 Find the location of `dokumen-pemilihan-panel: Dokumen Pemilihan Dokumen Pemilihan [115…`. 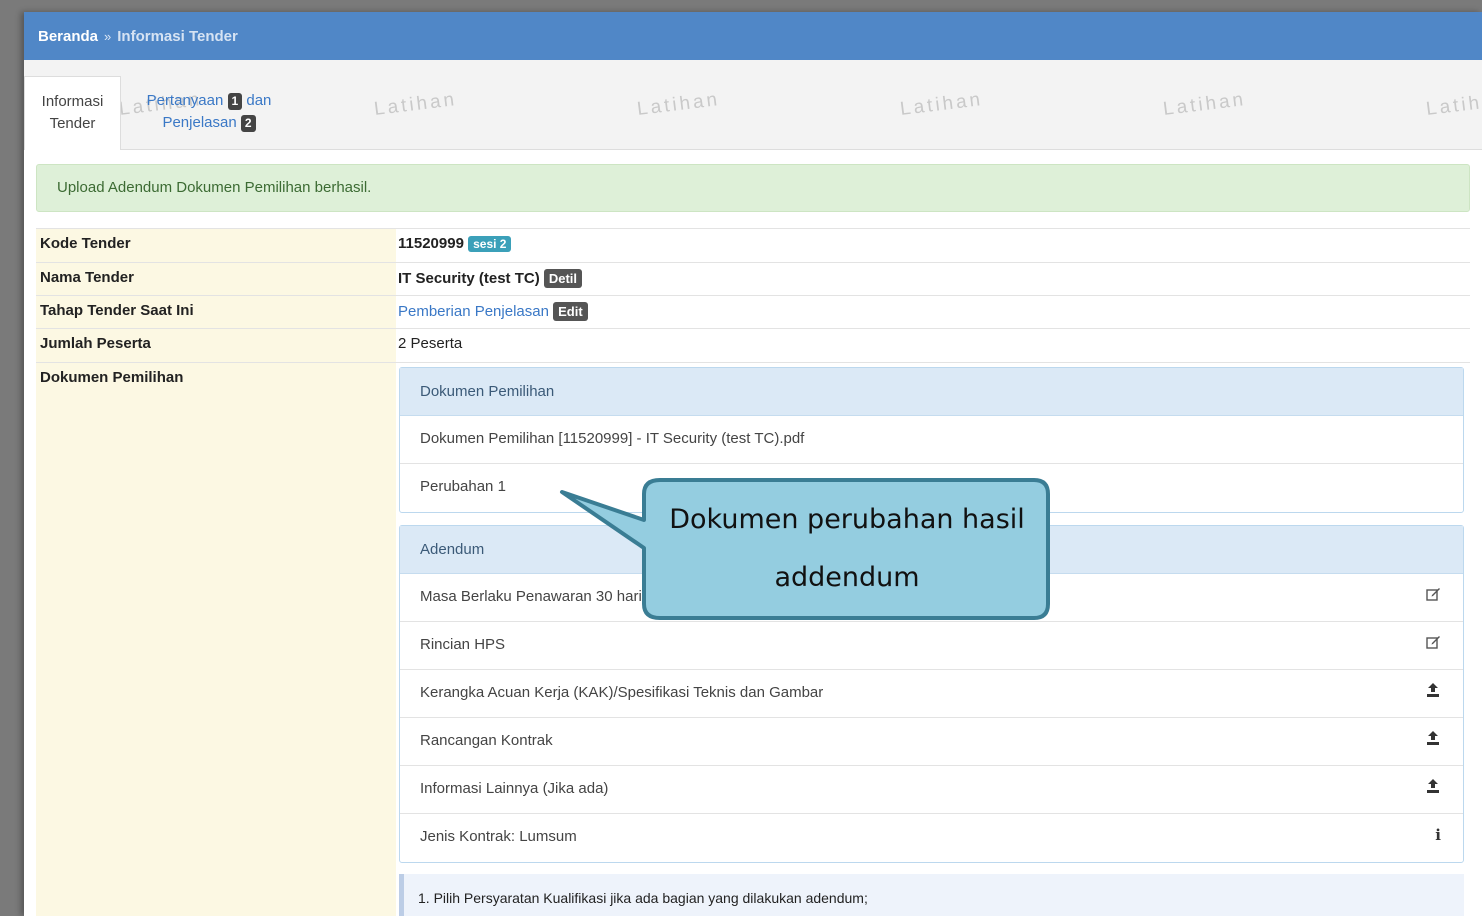

dokumen-pemilihan-panel: Dokumen Pemilihan Dokumen Pemilihan [115… is located at coordinates (931, 440).